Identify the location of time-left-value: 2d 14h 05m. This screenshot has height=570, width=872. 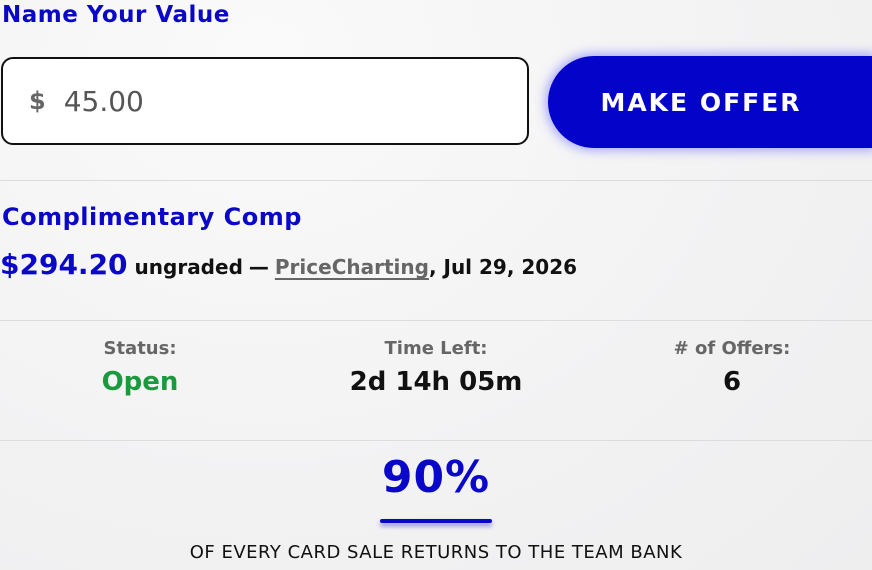
(436, 382).